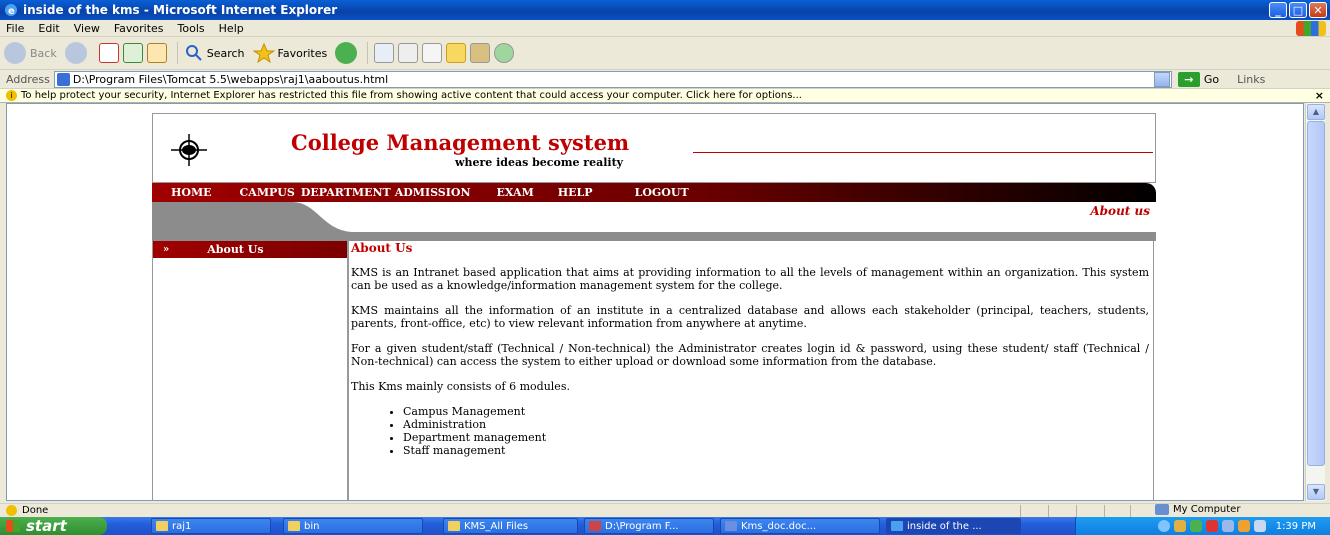  What do you see at coordinates (515, 192) in the screenshot?
I see `nav-exam: EXAM` at bounding box center [515, 192].